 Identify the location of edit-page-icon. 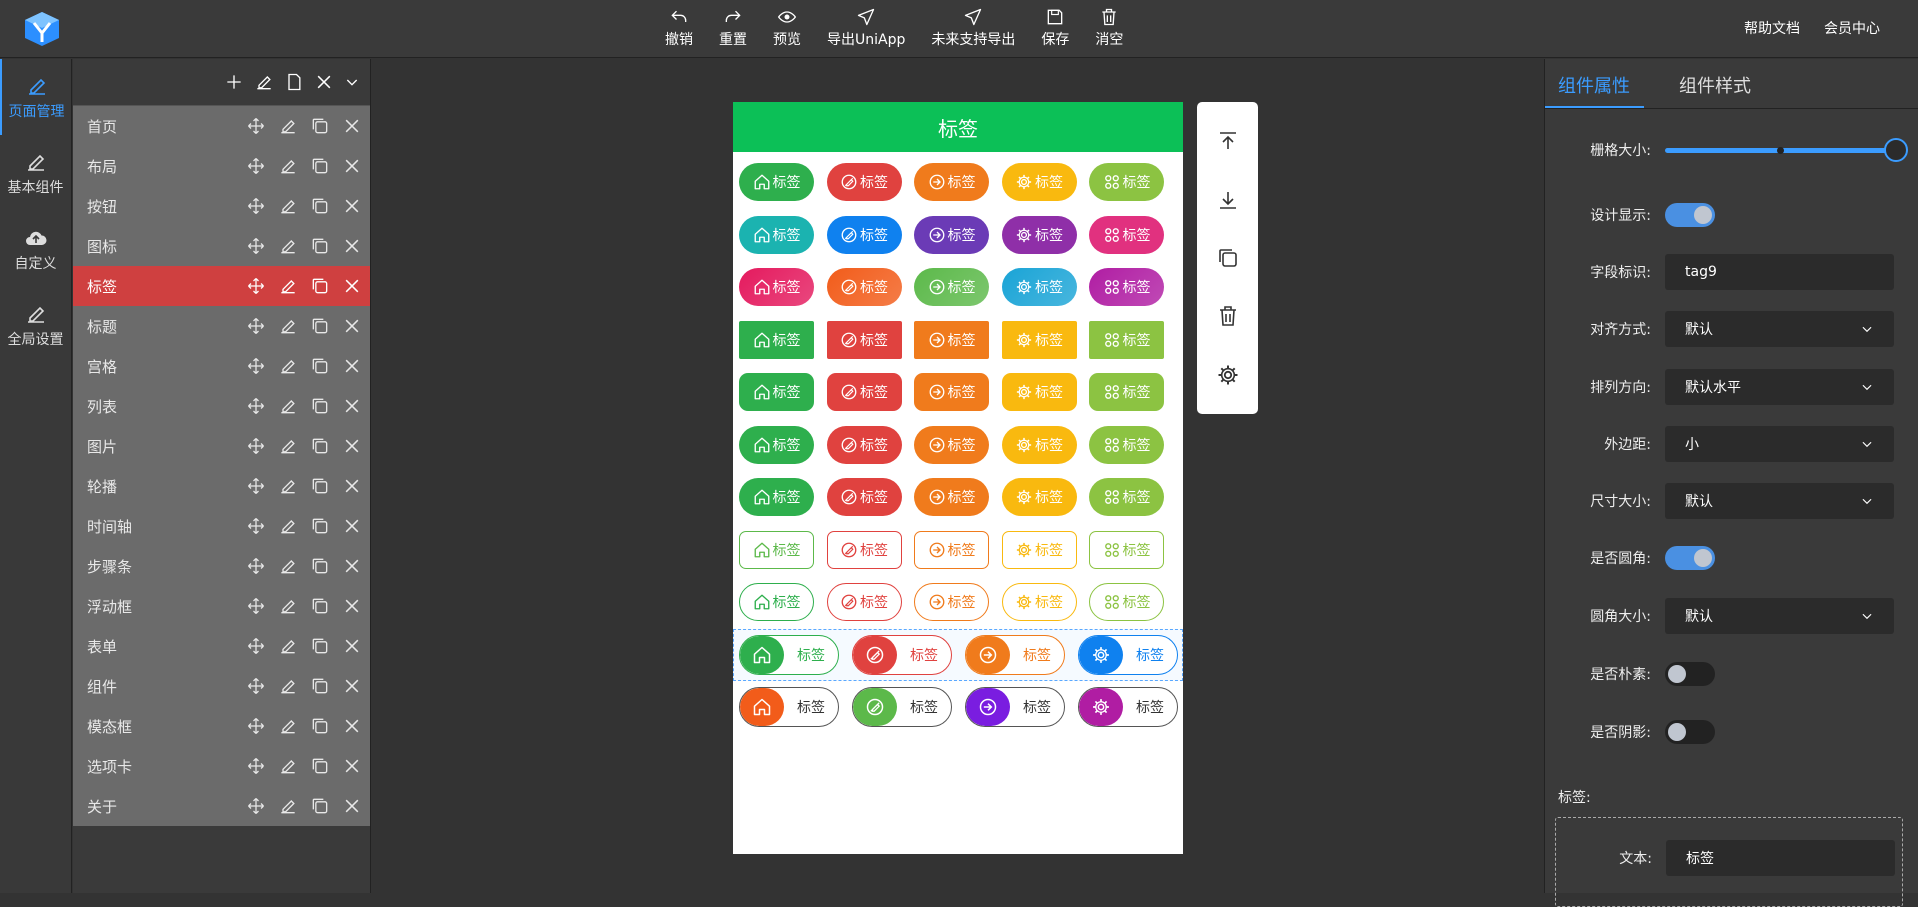
(264, 82).